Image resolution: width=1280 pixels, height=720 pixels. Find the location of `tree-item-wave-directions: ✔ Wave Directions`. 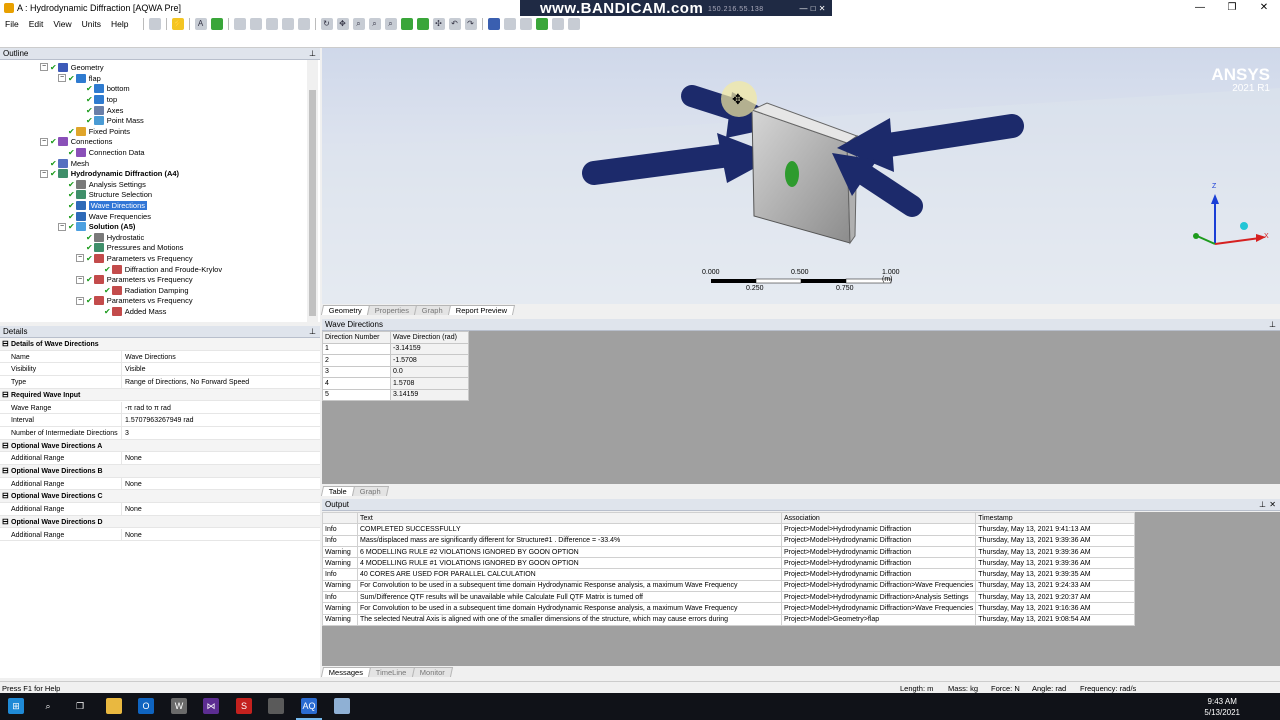

tree-item-wave-directions: ✔ Wave Directions is located at coordinates (108, 205).